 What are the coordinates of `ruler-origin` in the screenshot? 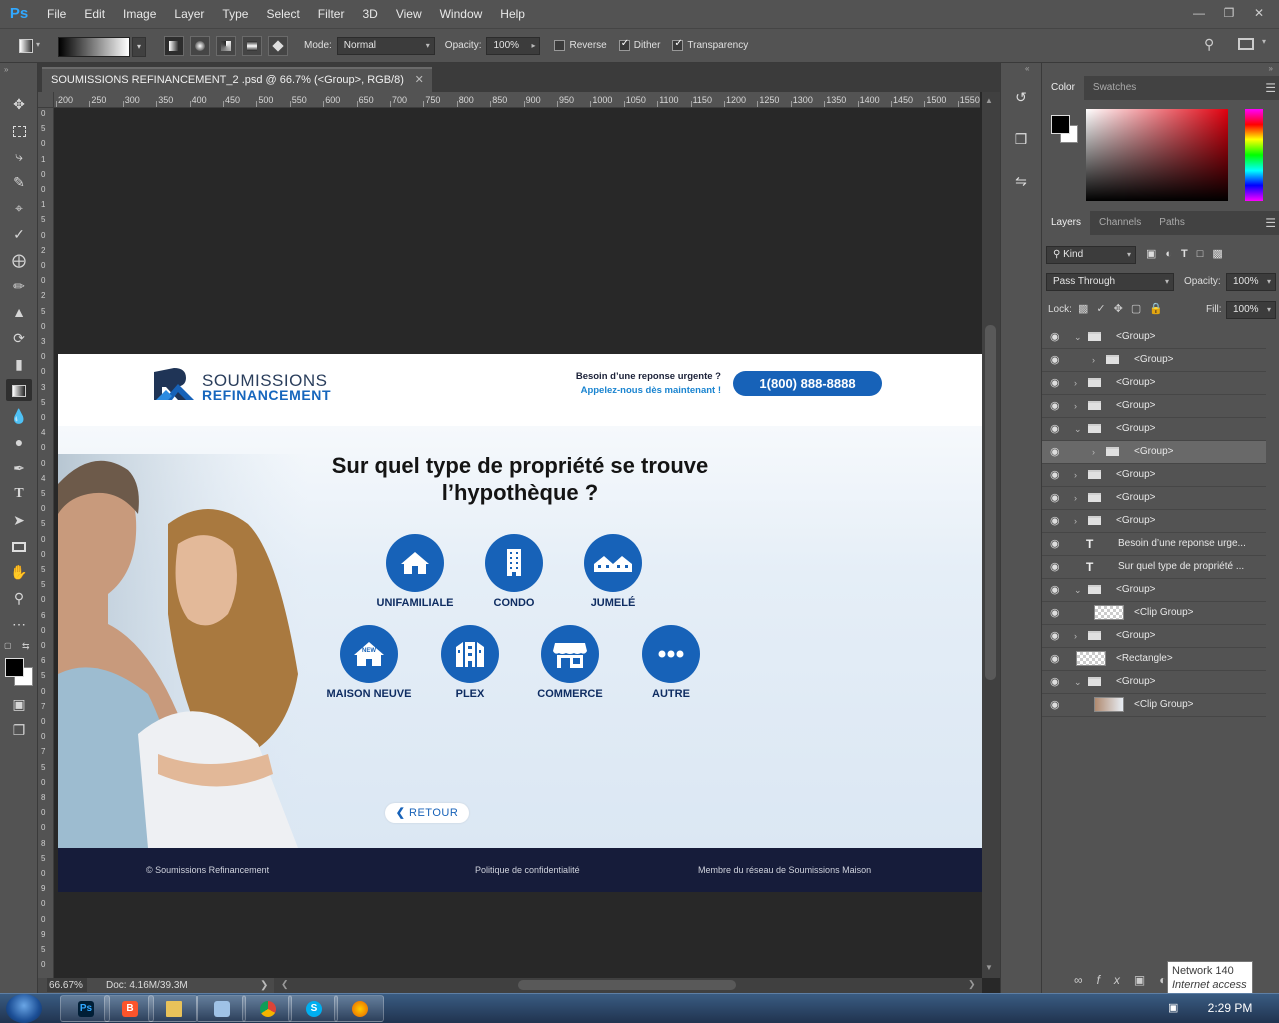 It's located at (46, 100).